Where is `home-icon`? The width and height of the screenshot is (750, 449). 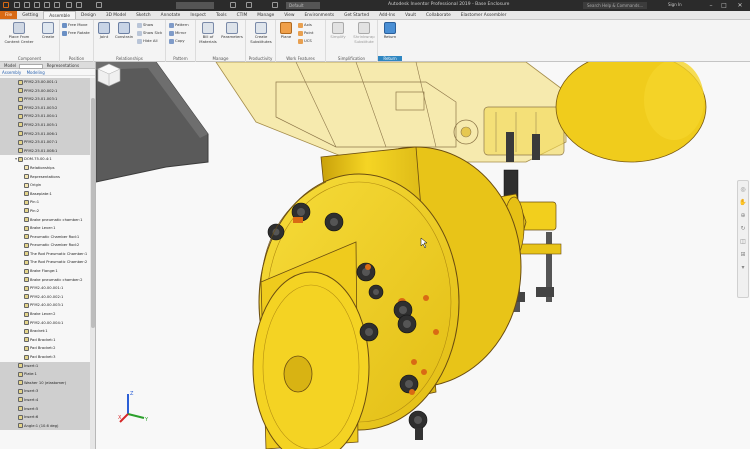 home-icon is located at coordinates (69, 5).